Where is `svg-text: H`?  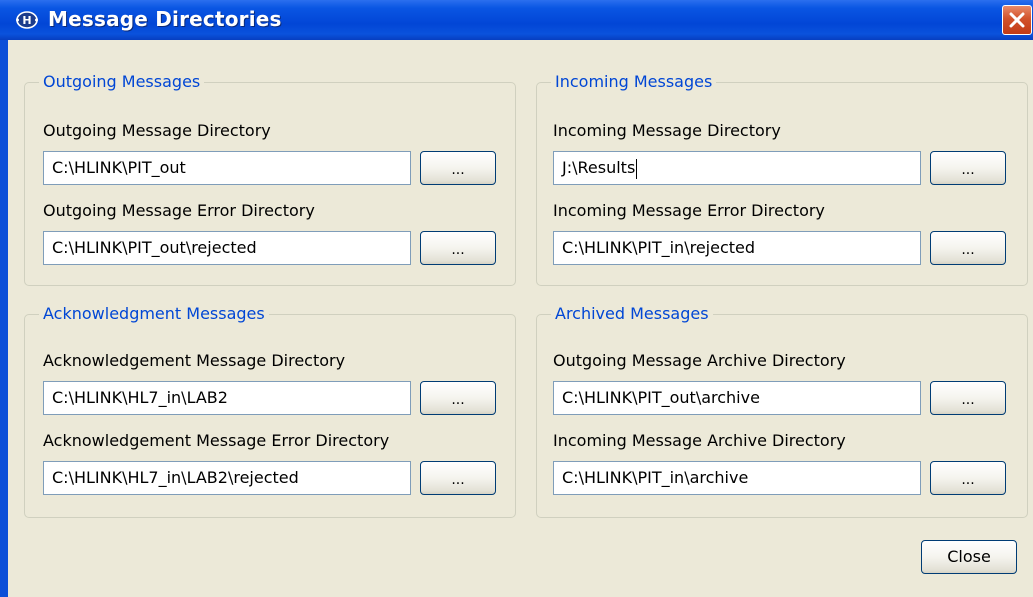
svg-text: H is located at coordinates (26, 20).